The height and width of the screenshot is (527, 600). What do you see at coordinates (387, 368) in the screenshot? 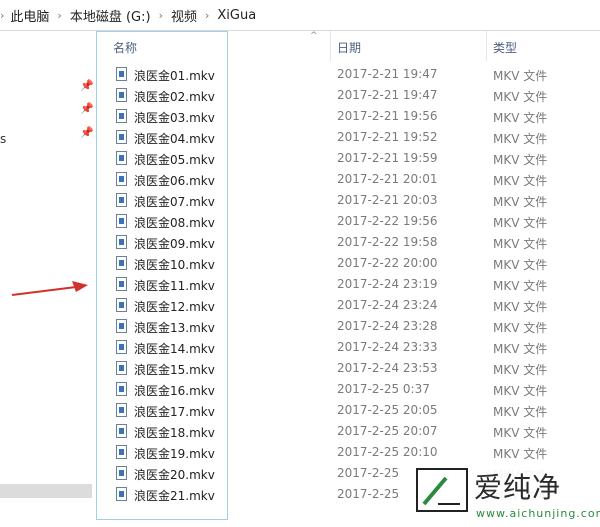
I see `file-date: 2017-2-24 23:53` at bounding box center [387, 368].